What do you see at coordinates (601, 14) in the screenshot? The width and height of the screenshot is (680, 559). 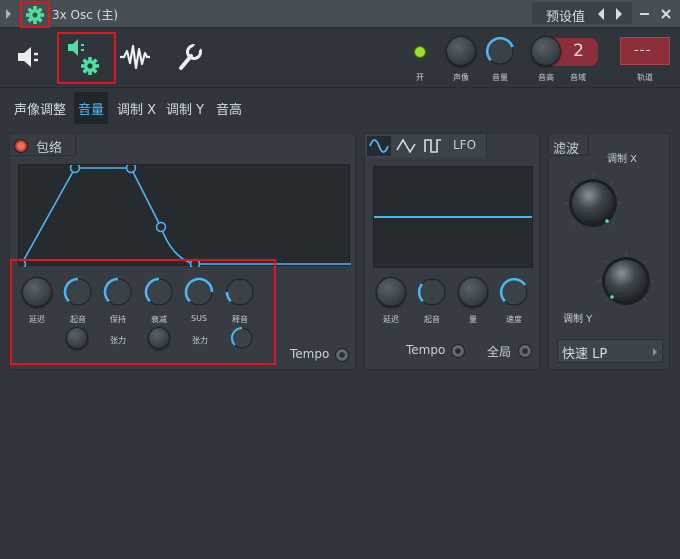 I see `preset-prev-icon` at bounding box center [601, 14].